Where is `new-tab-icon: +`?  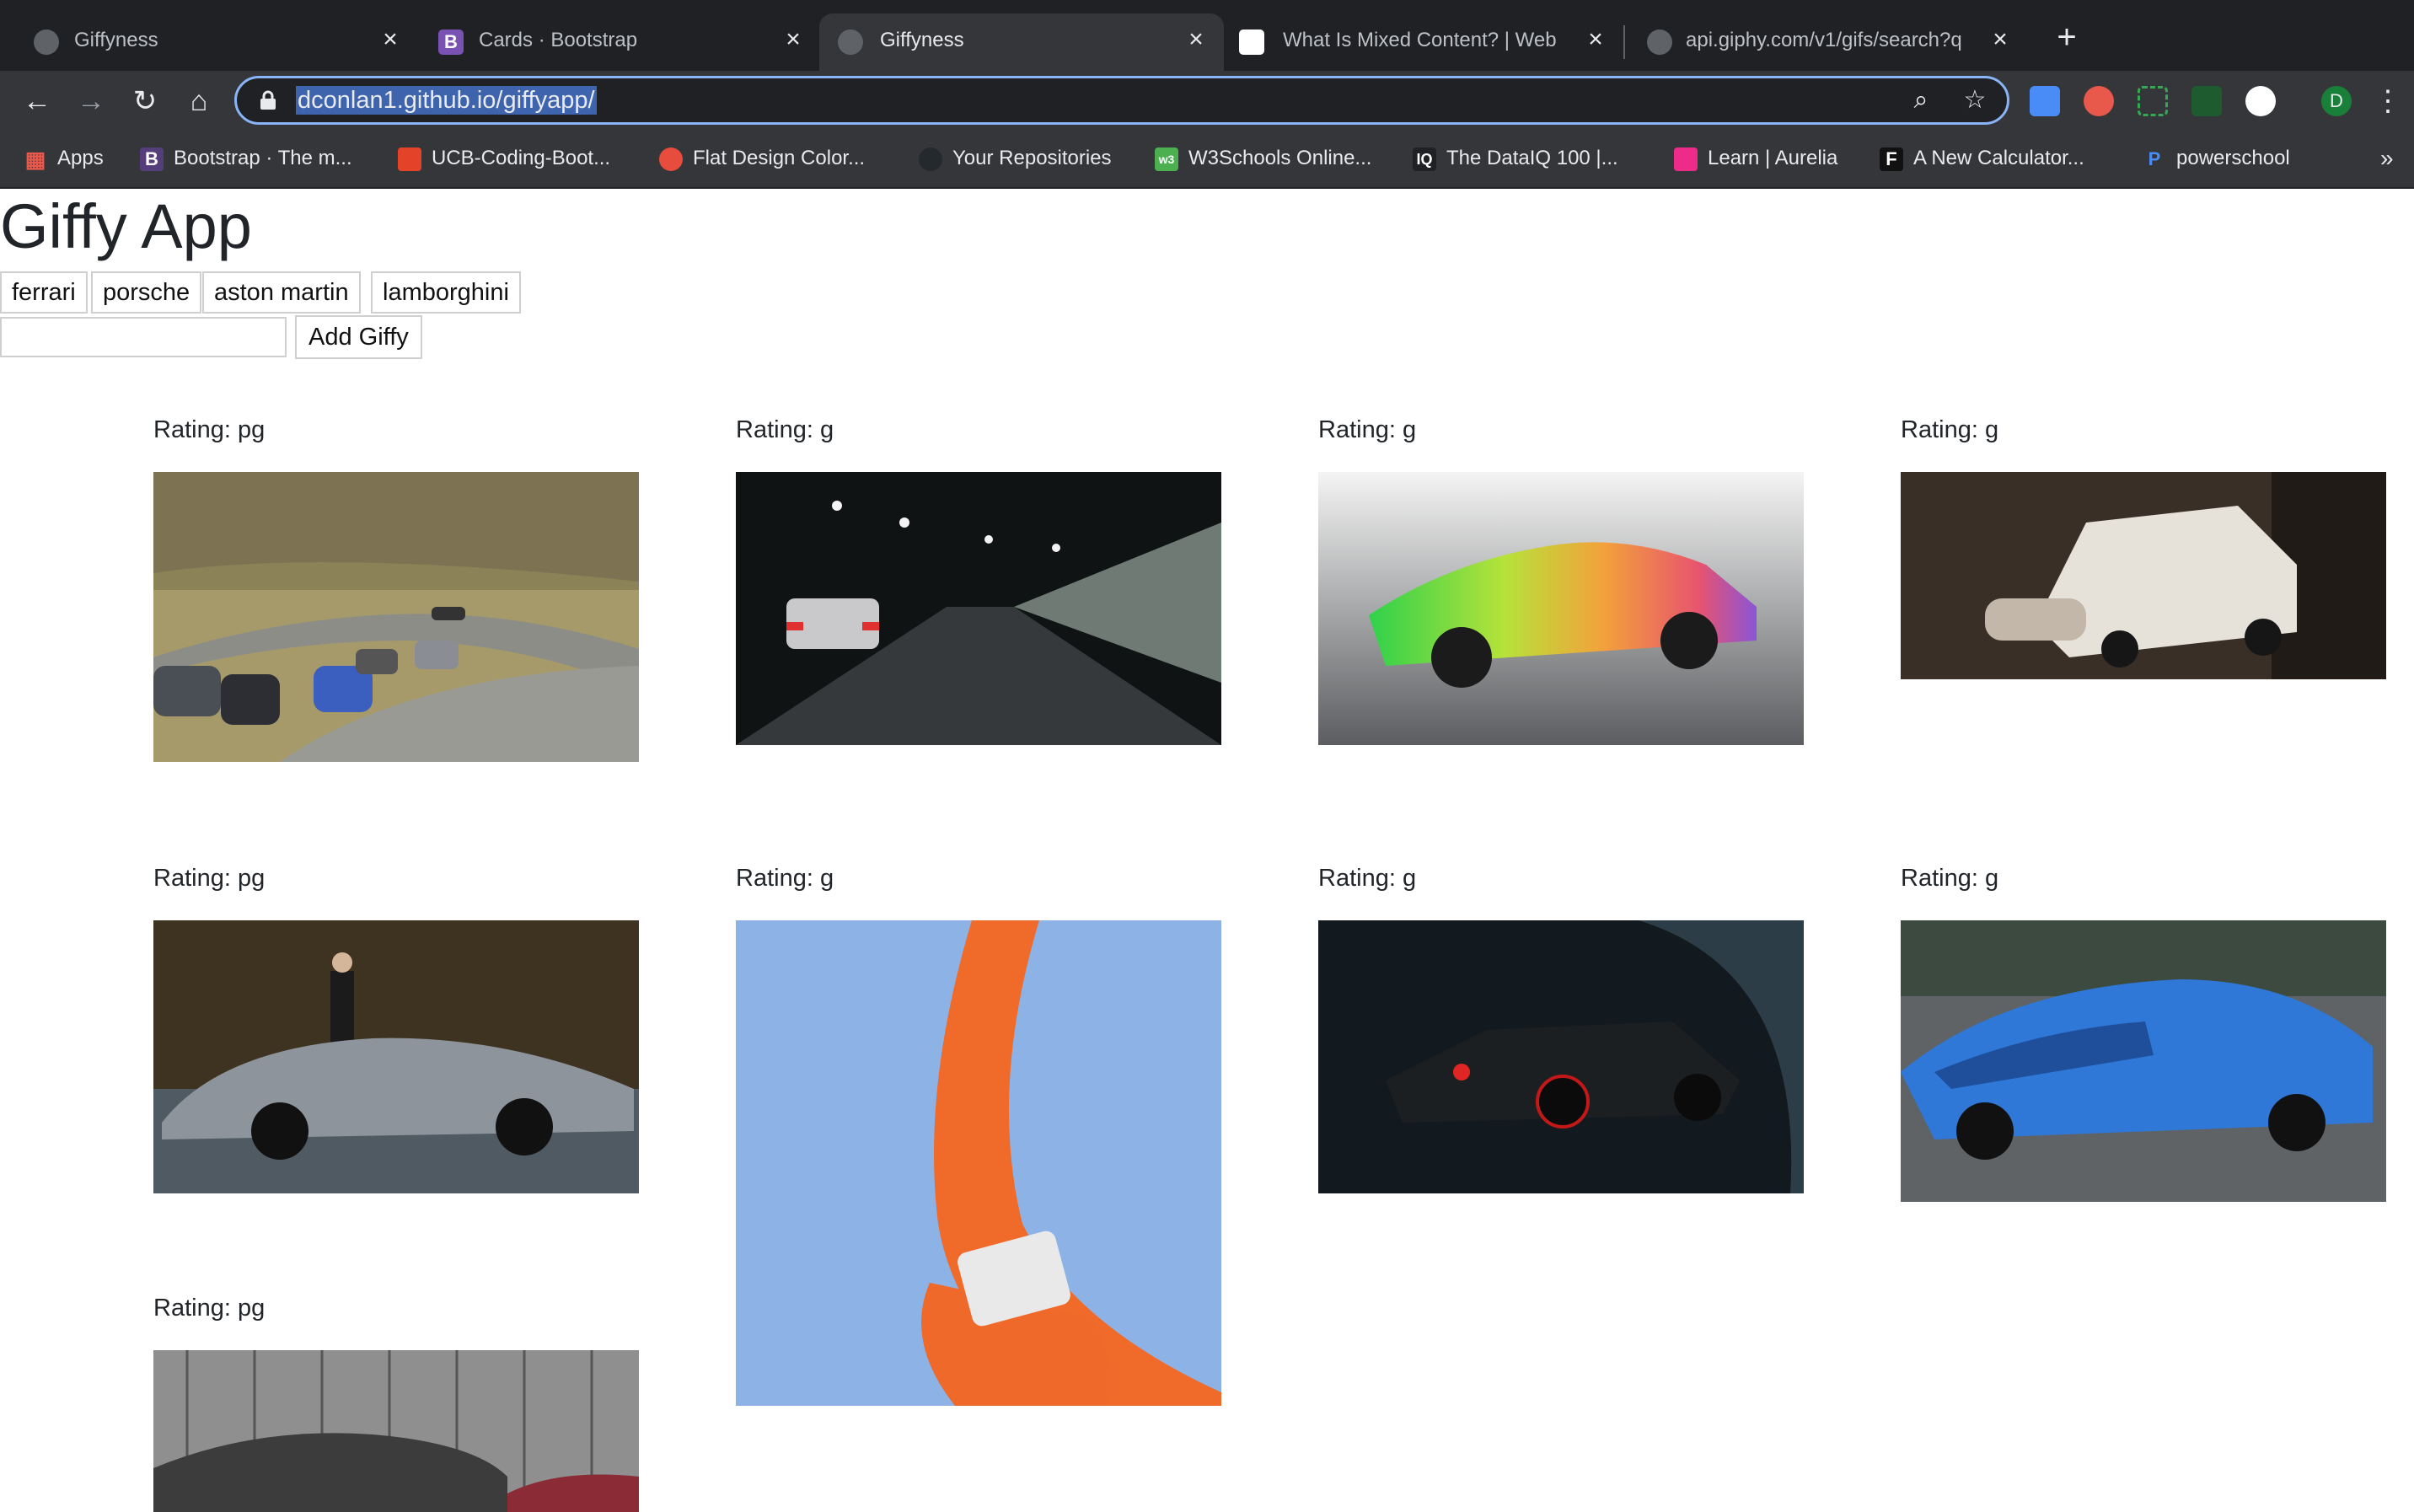
new-tab-icon: + is located at coordinates (2067, 37).